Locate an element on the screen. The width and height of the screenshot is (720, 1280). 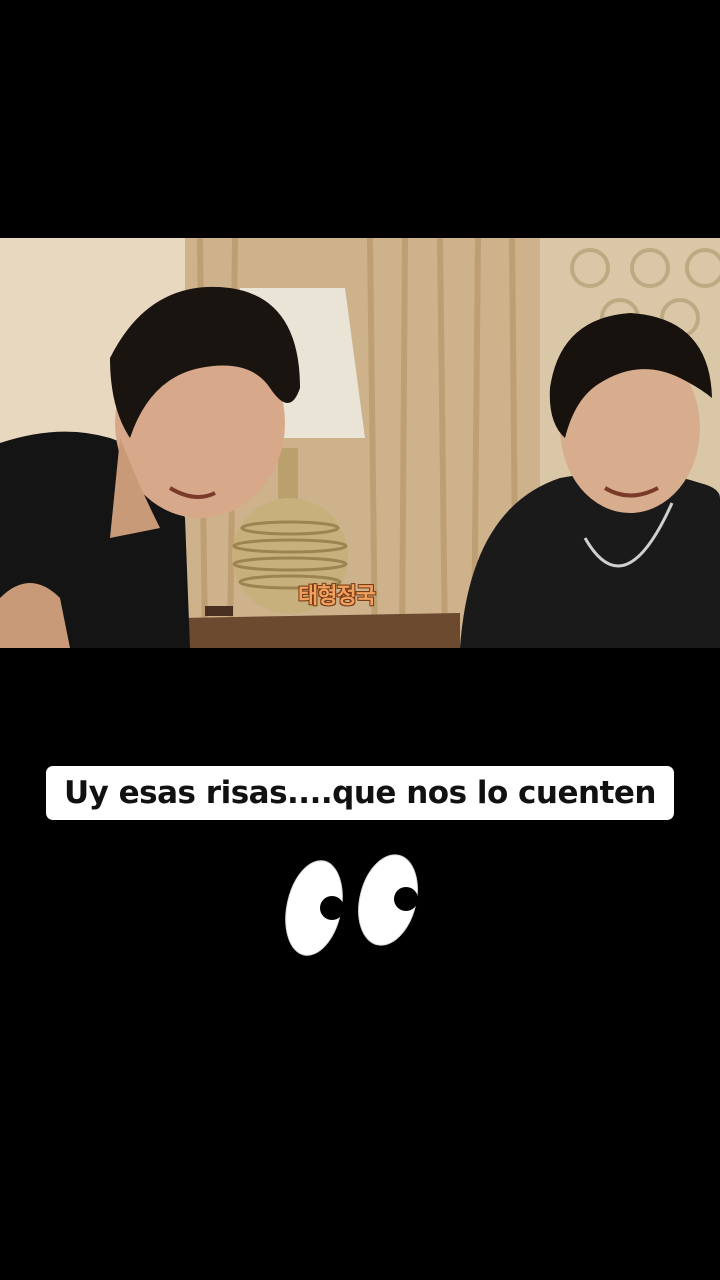
video-watermark: 태형정국 is located at coordinates (337, 596).